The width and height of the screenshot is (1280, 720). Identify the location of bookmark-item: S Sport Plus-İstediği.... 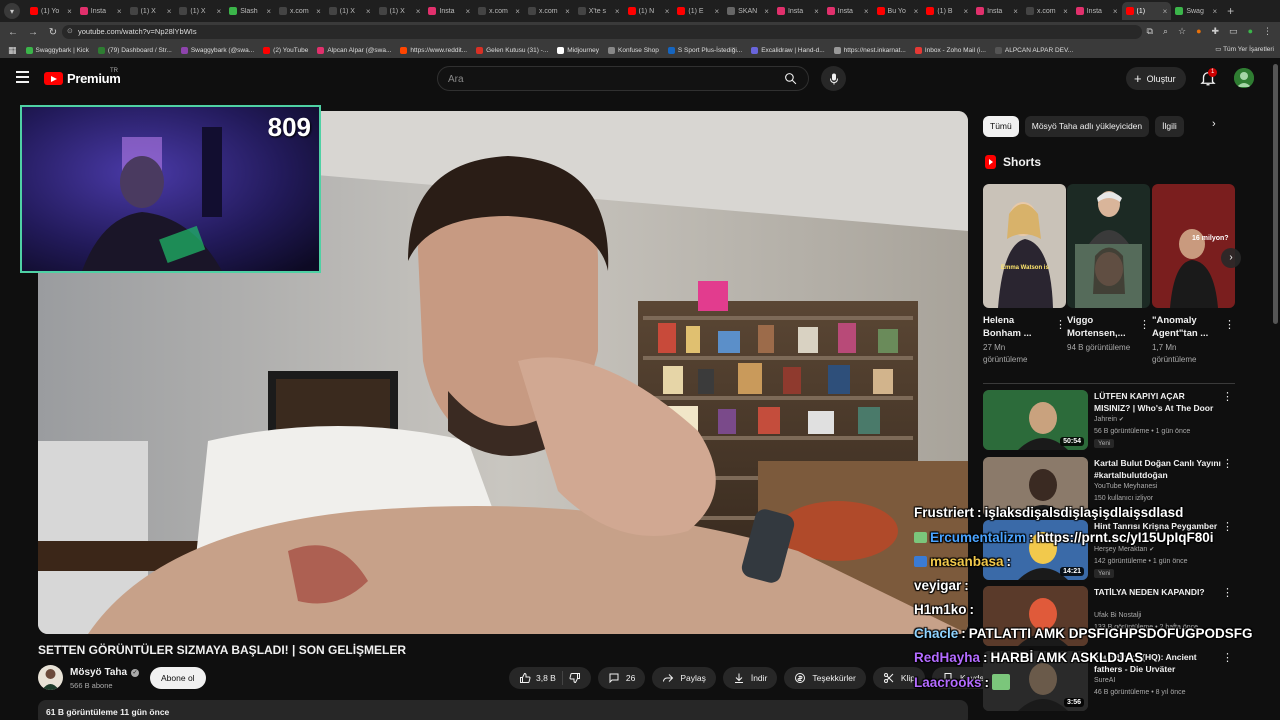
(704, 50).